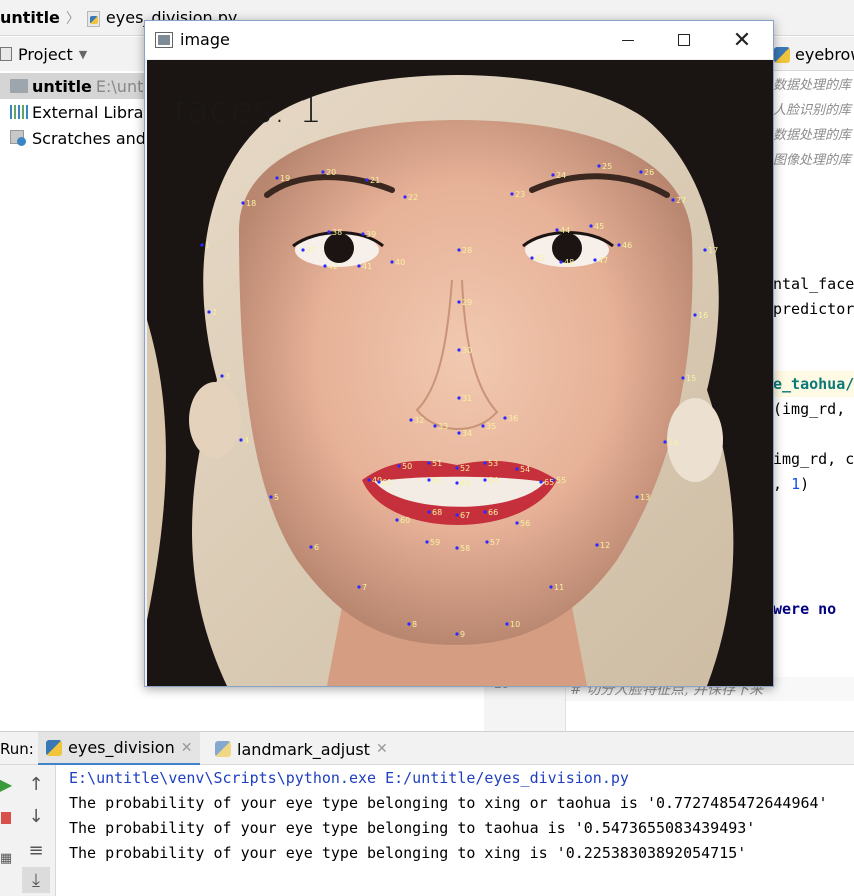 The height and width of the screenshot is (896, 854). Describe the element at coordinates (813, 459) in the screenshot. I see `code-line: img_rd, c` at that location.